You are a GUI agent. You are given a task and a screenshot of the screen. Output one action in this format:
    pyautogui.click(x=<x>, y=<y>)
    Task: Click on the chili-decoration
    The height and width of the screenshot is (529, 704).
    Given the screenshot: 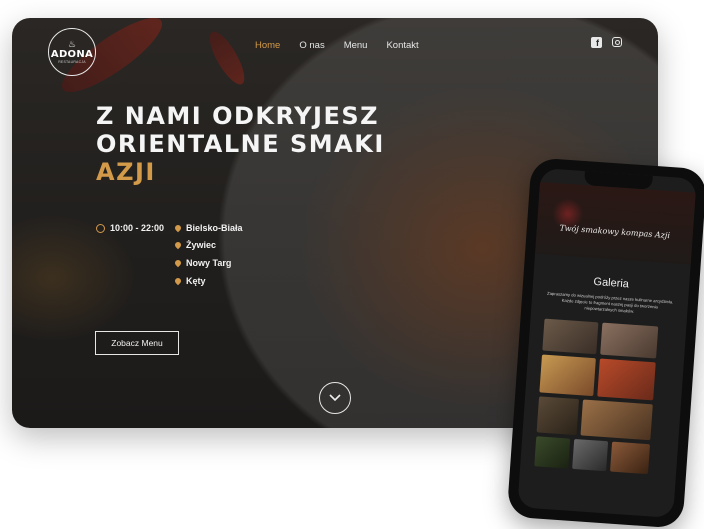 What is the action you would take?
    pyautogui.click(x=227, y=58)
    